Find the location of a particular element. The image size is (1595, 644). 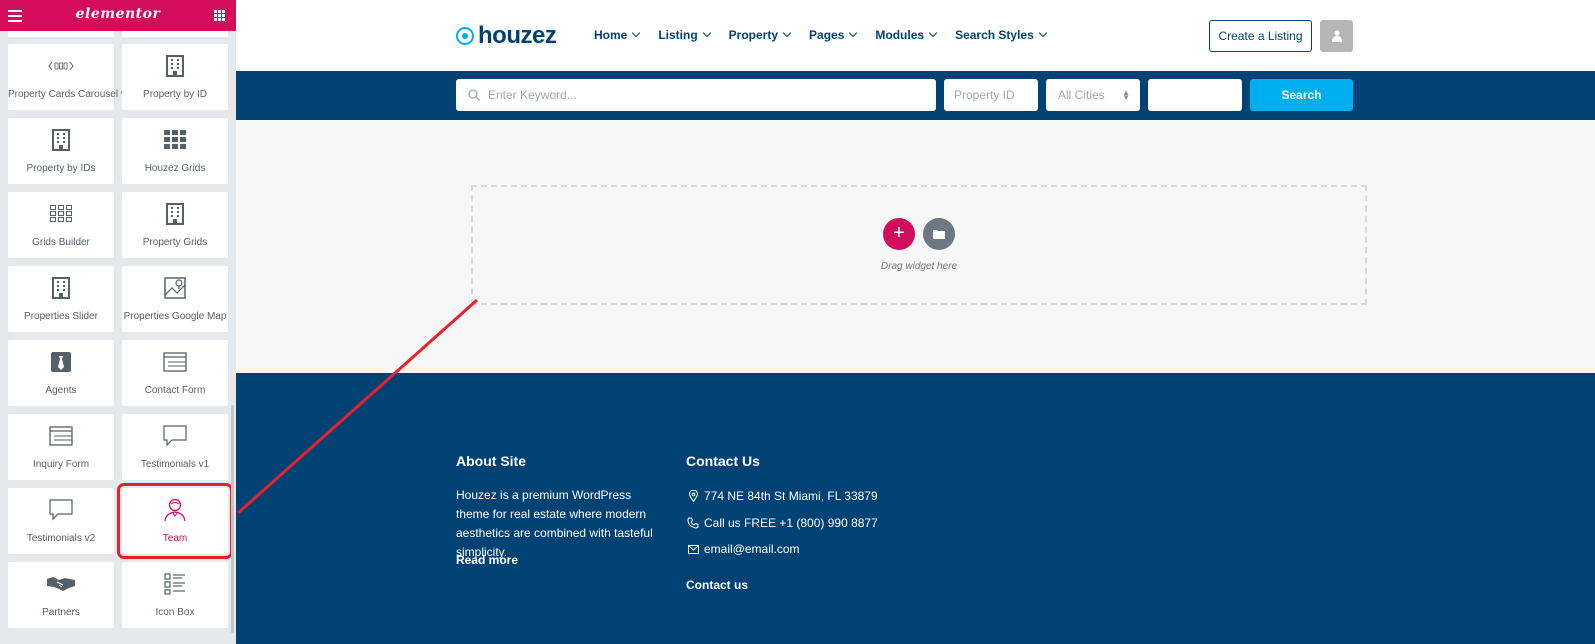

nav-home: Home is located at coordinates (617, 35).